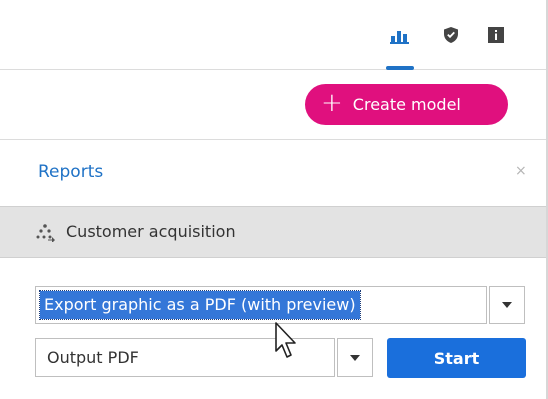  I want to click on plus-icon: +, so click(332, 103).